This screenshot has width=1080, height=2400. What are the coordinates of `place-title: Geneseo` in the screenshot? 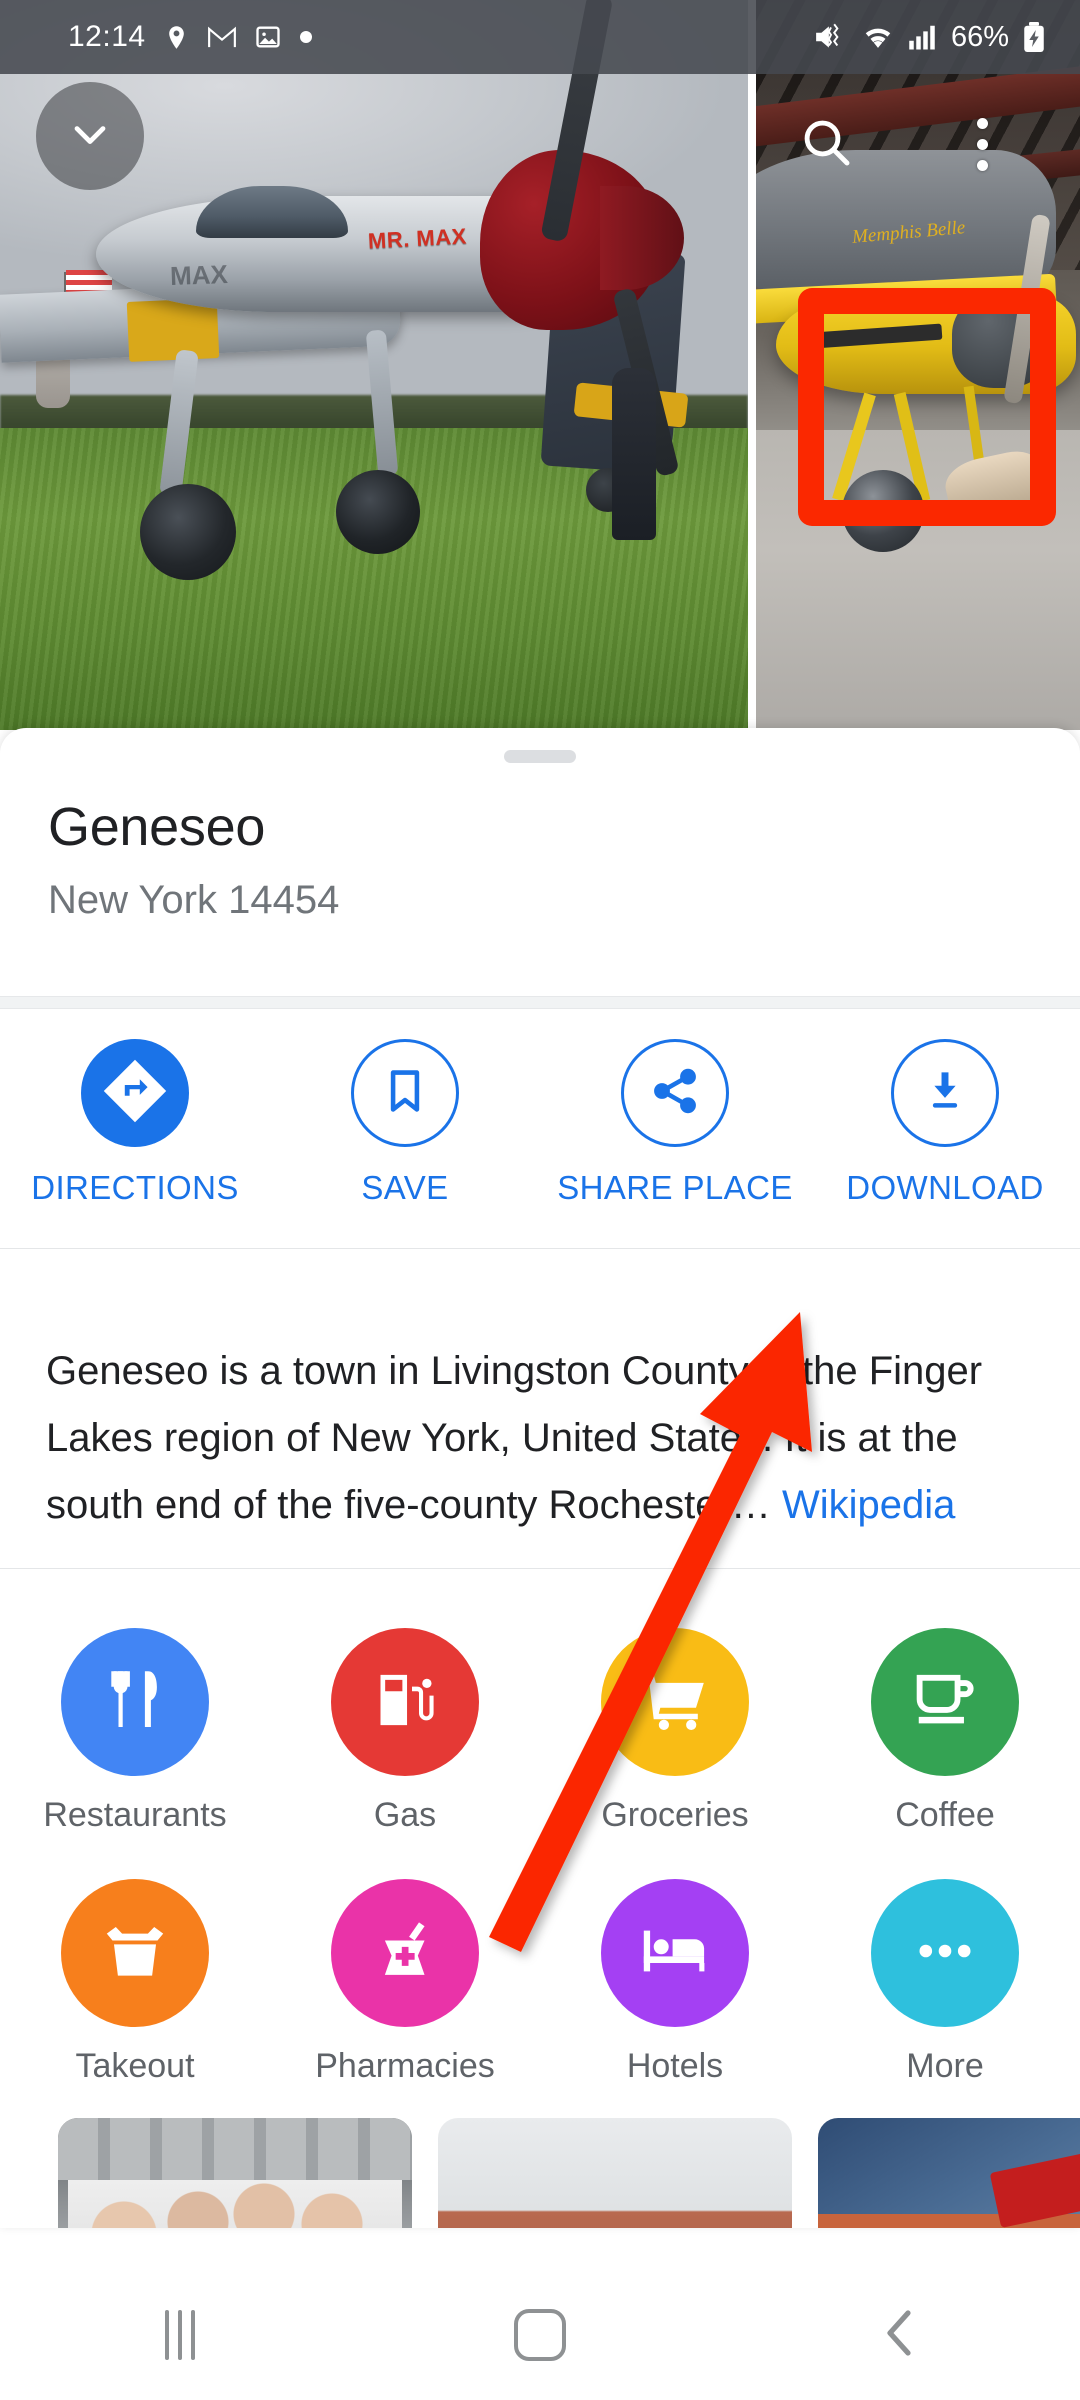 It's located at (157, 827).